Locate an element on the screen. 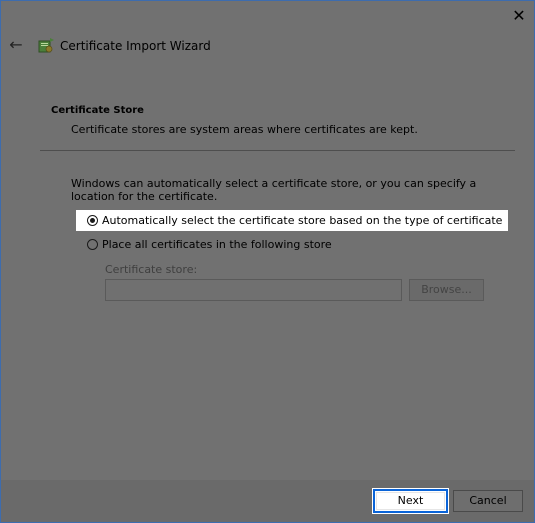 The height and width of the screenshot is (523, 535). close-icon: ✕ is located at coordinates (519, 17).